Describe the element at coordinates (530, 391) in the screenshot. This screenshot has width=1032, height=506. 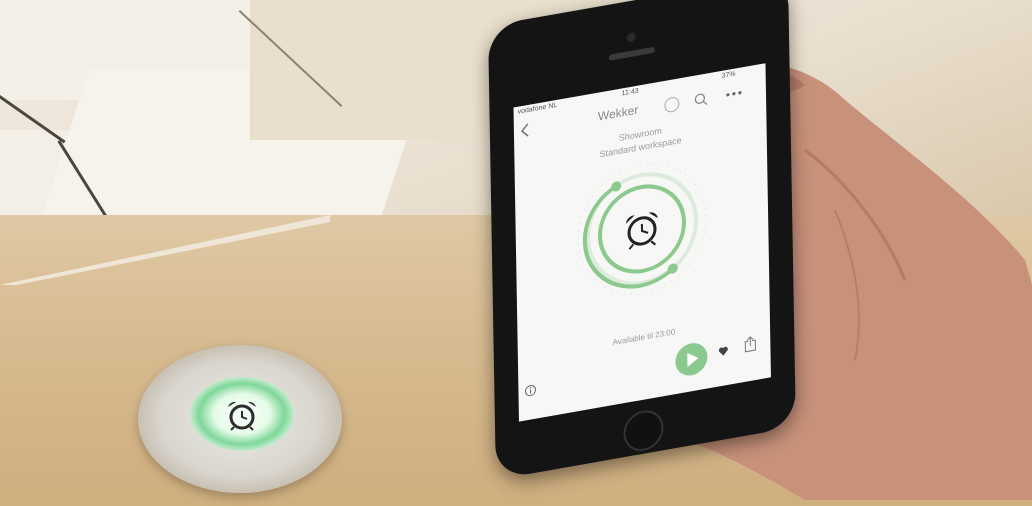
I see `info-icon` at that location.